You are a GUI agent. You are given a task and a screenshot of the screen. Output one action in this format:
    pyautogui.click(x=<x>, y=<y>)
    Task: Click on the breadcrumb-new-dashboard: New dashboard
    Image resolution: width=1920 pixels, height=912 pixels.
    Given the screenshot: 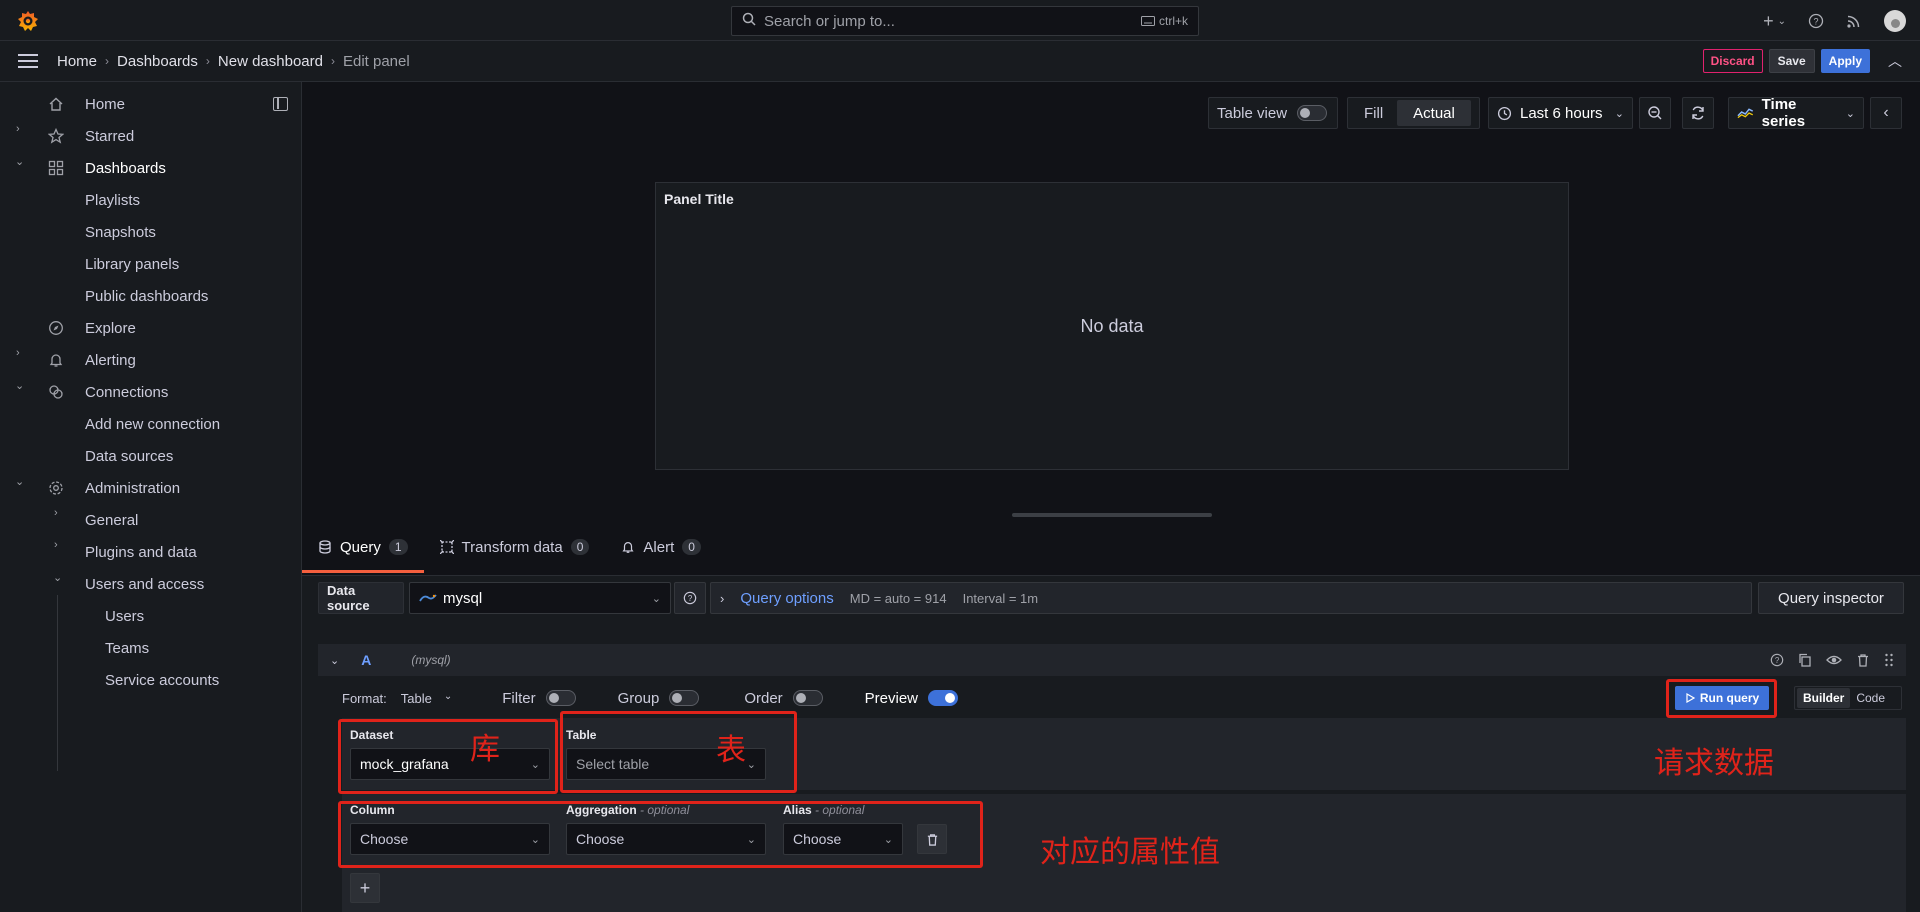 What is the action you would take?
    pyautogui.click(x=270, y=61)
    